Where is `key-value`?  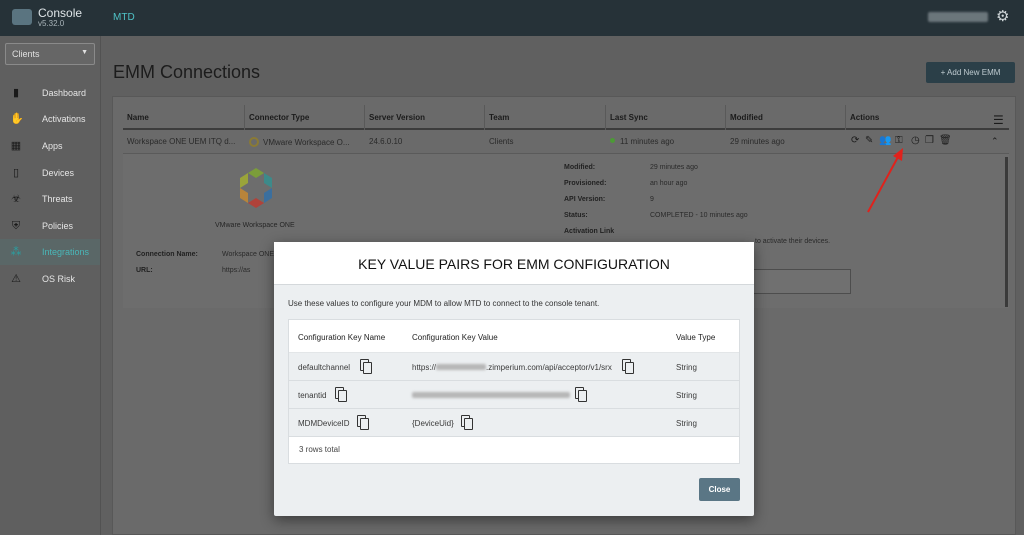
key-value is located at coordinates (491, 395).